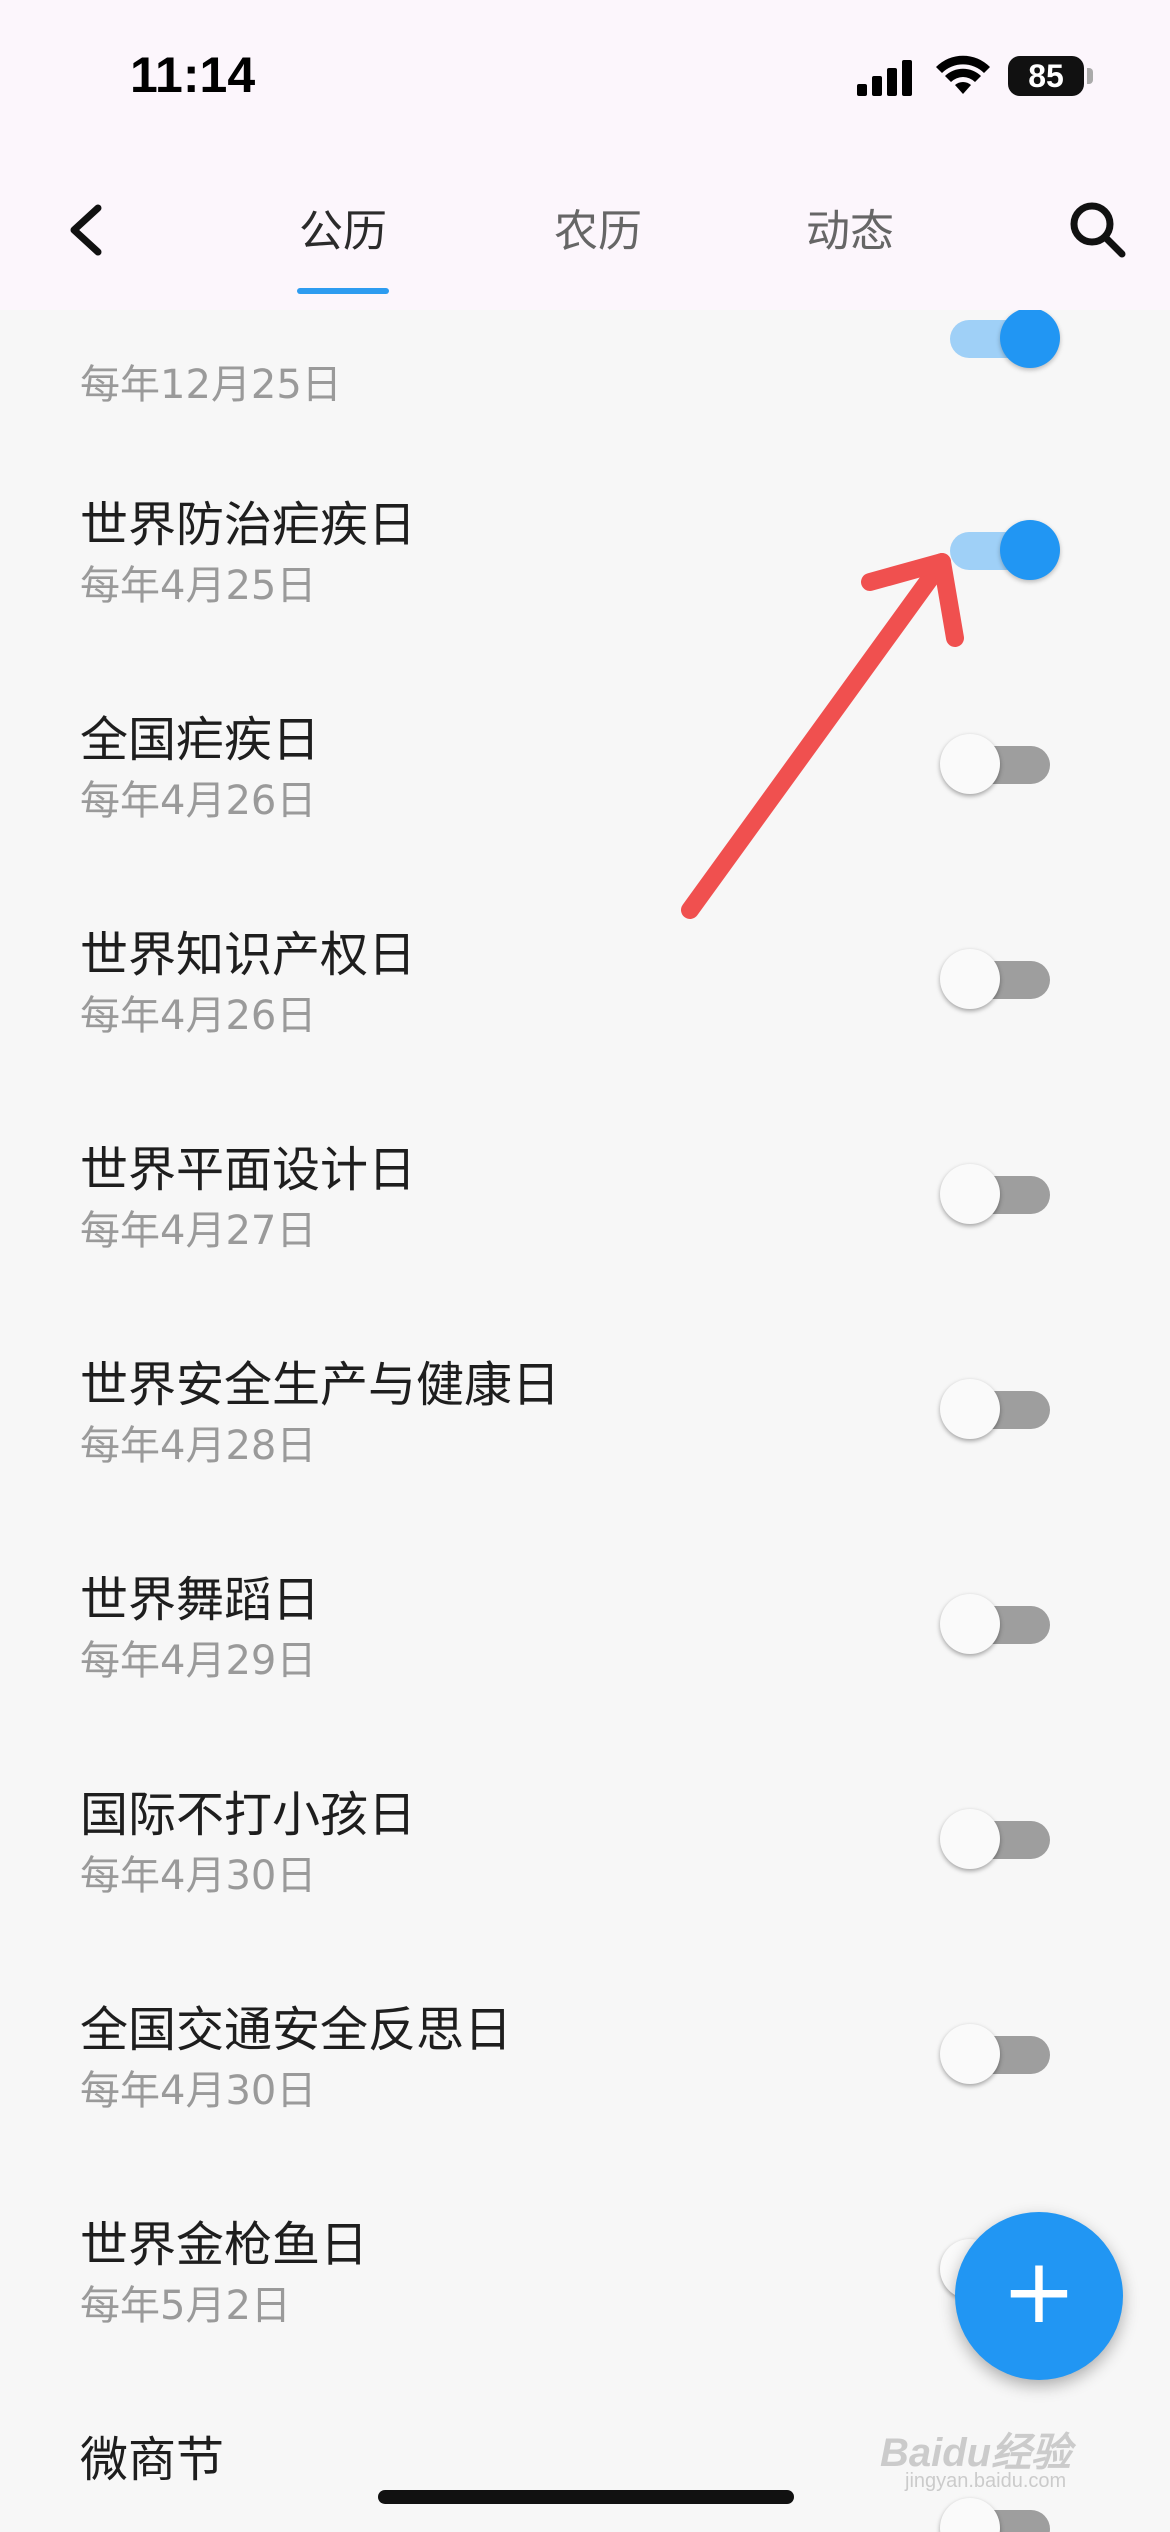  Describe the element at coordinates (850, 227) in the screenshot. I see `tab-feed: 动态` at that location.